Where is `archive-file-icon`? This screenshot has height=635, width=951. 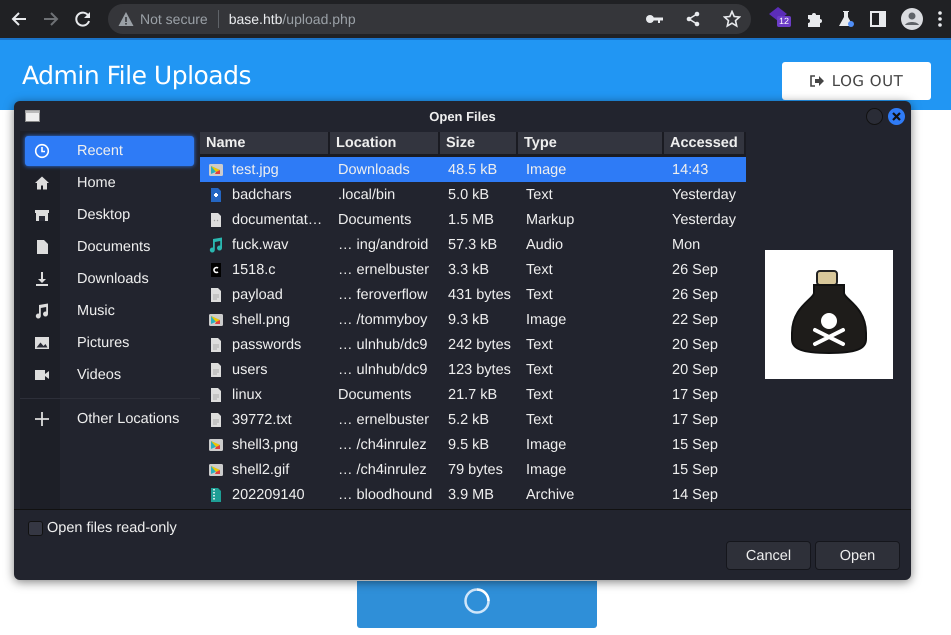 archive-file-icon is located at coordinates (216, 494).